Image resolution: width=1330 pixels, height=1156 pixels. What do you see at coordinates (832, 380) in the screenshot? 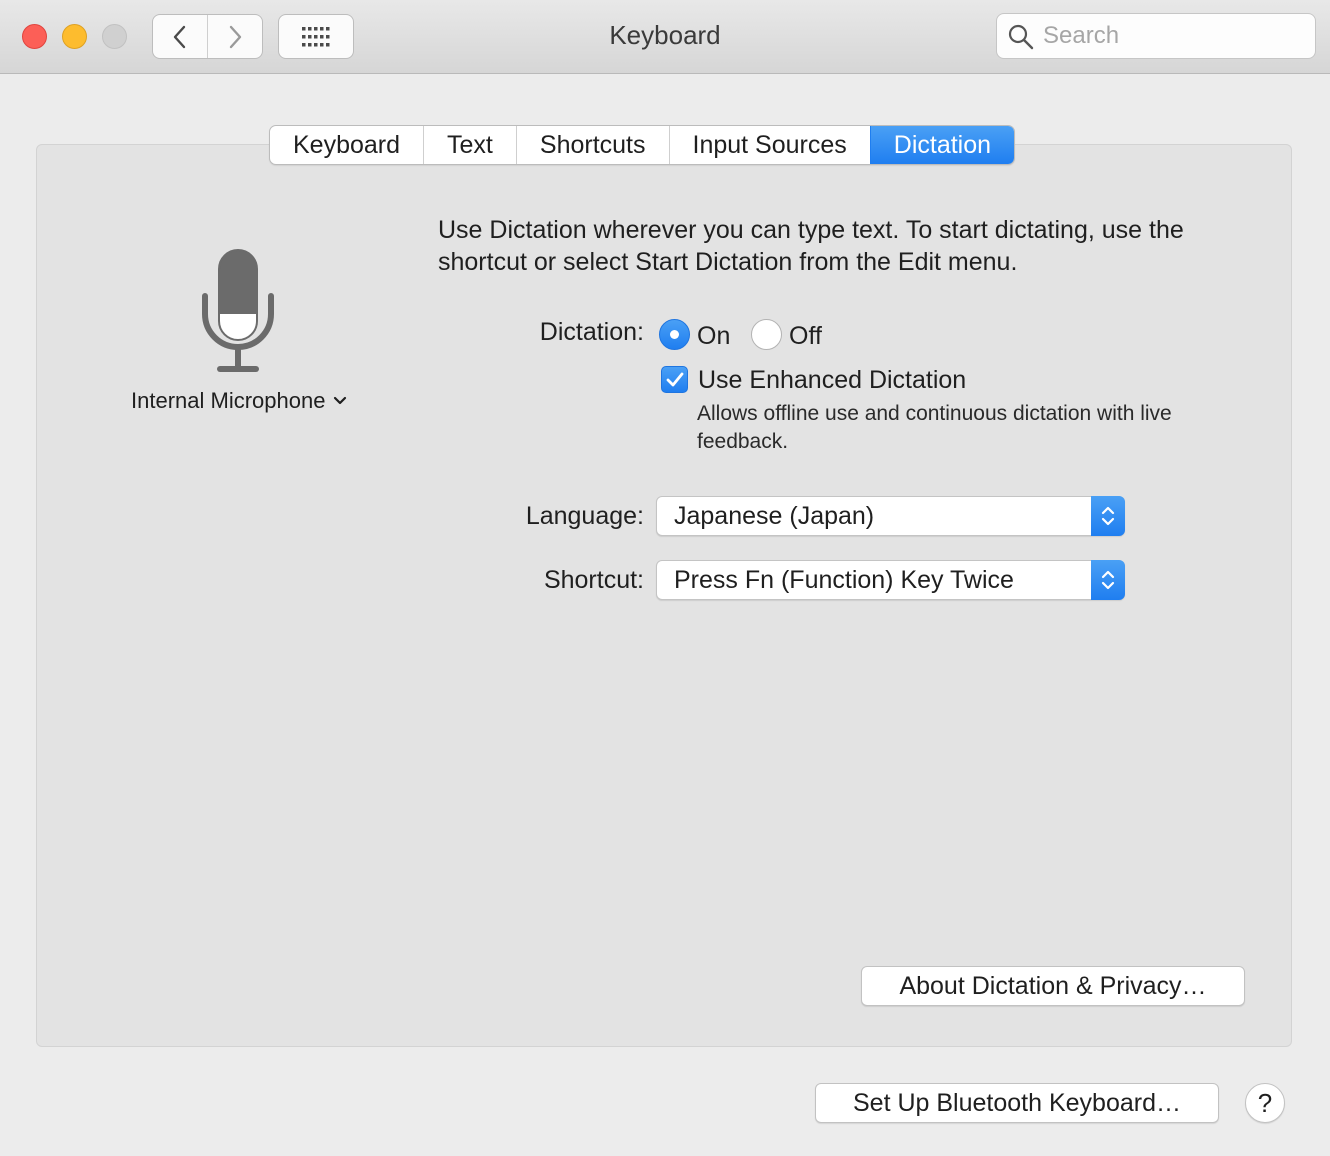
I see `enhanced-dictation-label: Use Enhanced Dictation` at bounding box center [832, 380].